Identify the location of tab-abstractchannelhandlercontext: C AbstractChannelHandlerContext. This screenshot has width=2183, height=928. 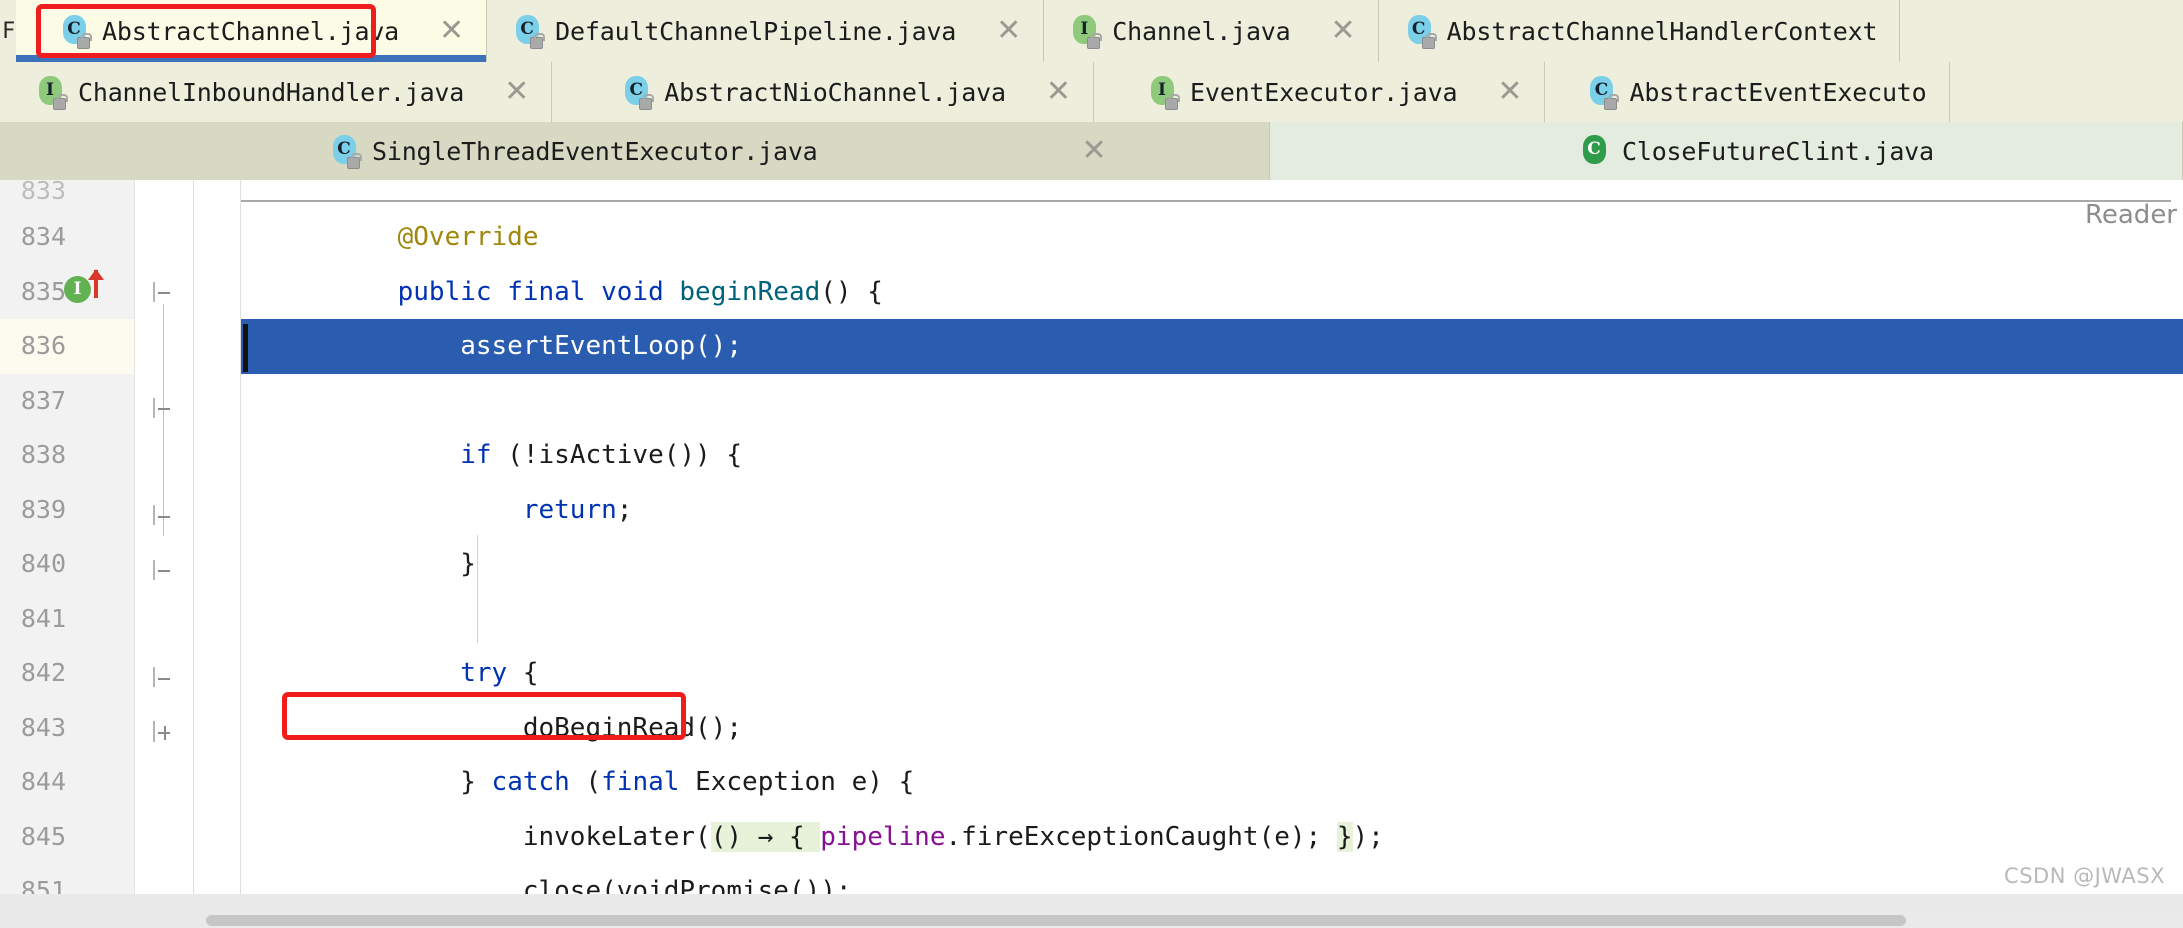
(1639, 31).